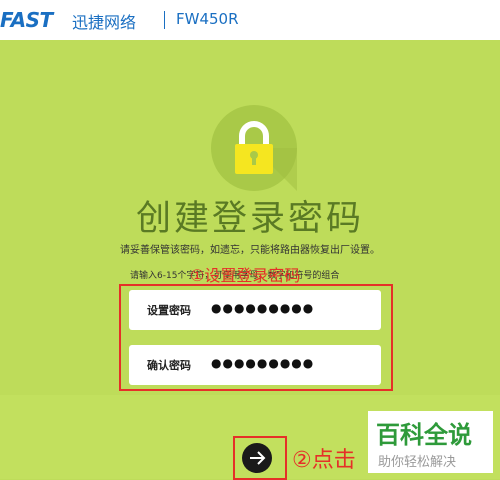 The width and height of the screenshot is (500, 480). I want to click on page-title: 创建登录密码, so click(249, 219).